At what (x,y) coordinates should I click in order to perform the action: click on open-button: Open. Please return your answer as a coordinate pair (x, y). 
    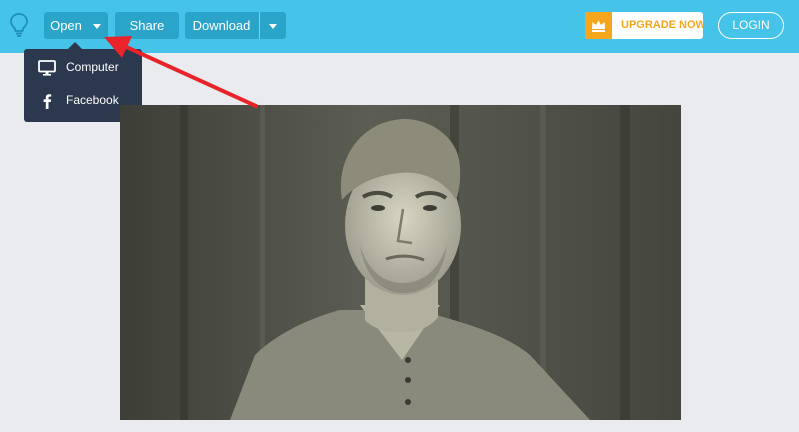
    Looking at the image, I should click on (76, 25).